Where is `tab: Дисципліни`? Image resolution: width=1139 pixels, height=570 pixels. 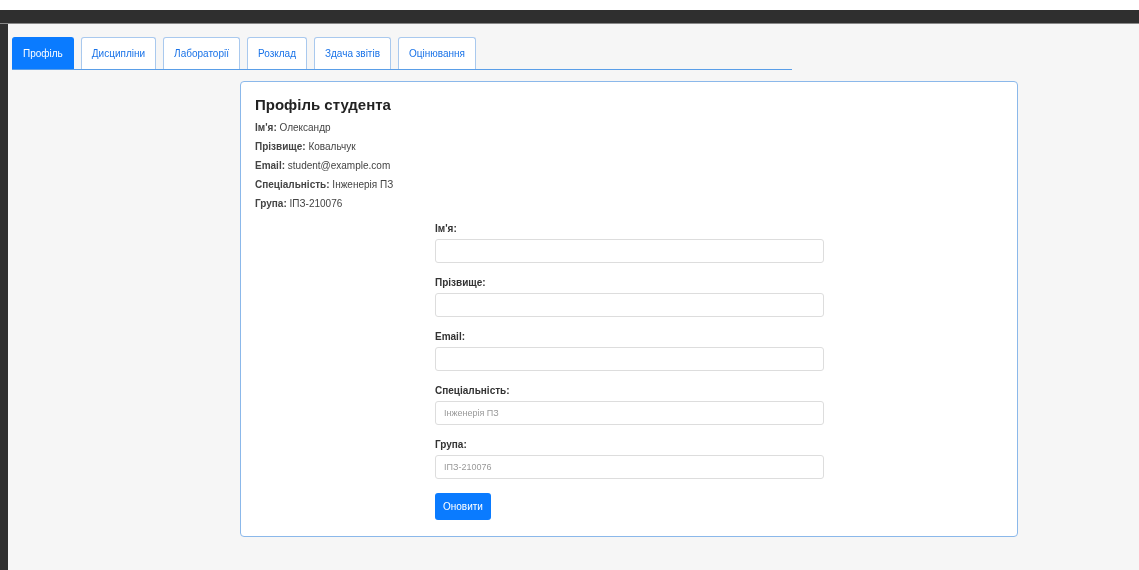
tab: Дисципліни is located at coordinates (118, 53).